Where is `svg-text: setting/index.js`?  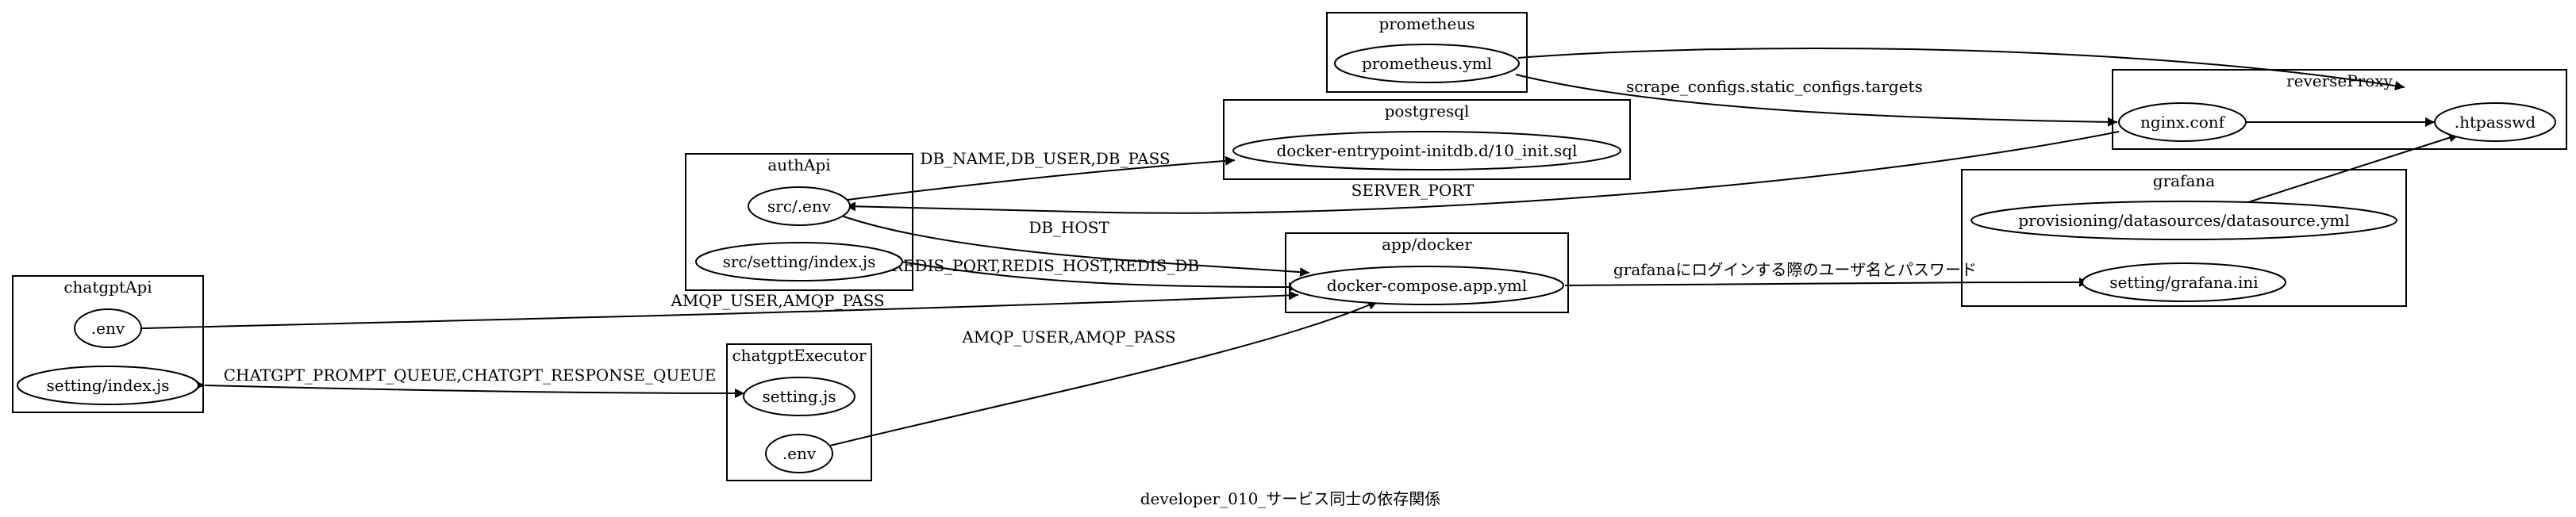 svg-text: setting/index.js is located at coordinates (107, 385).